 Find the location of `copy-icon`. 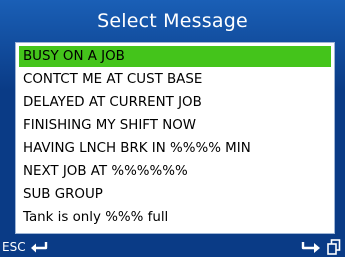

copy-icon is located at coordinates (334, 247).